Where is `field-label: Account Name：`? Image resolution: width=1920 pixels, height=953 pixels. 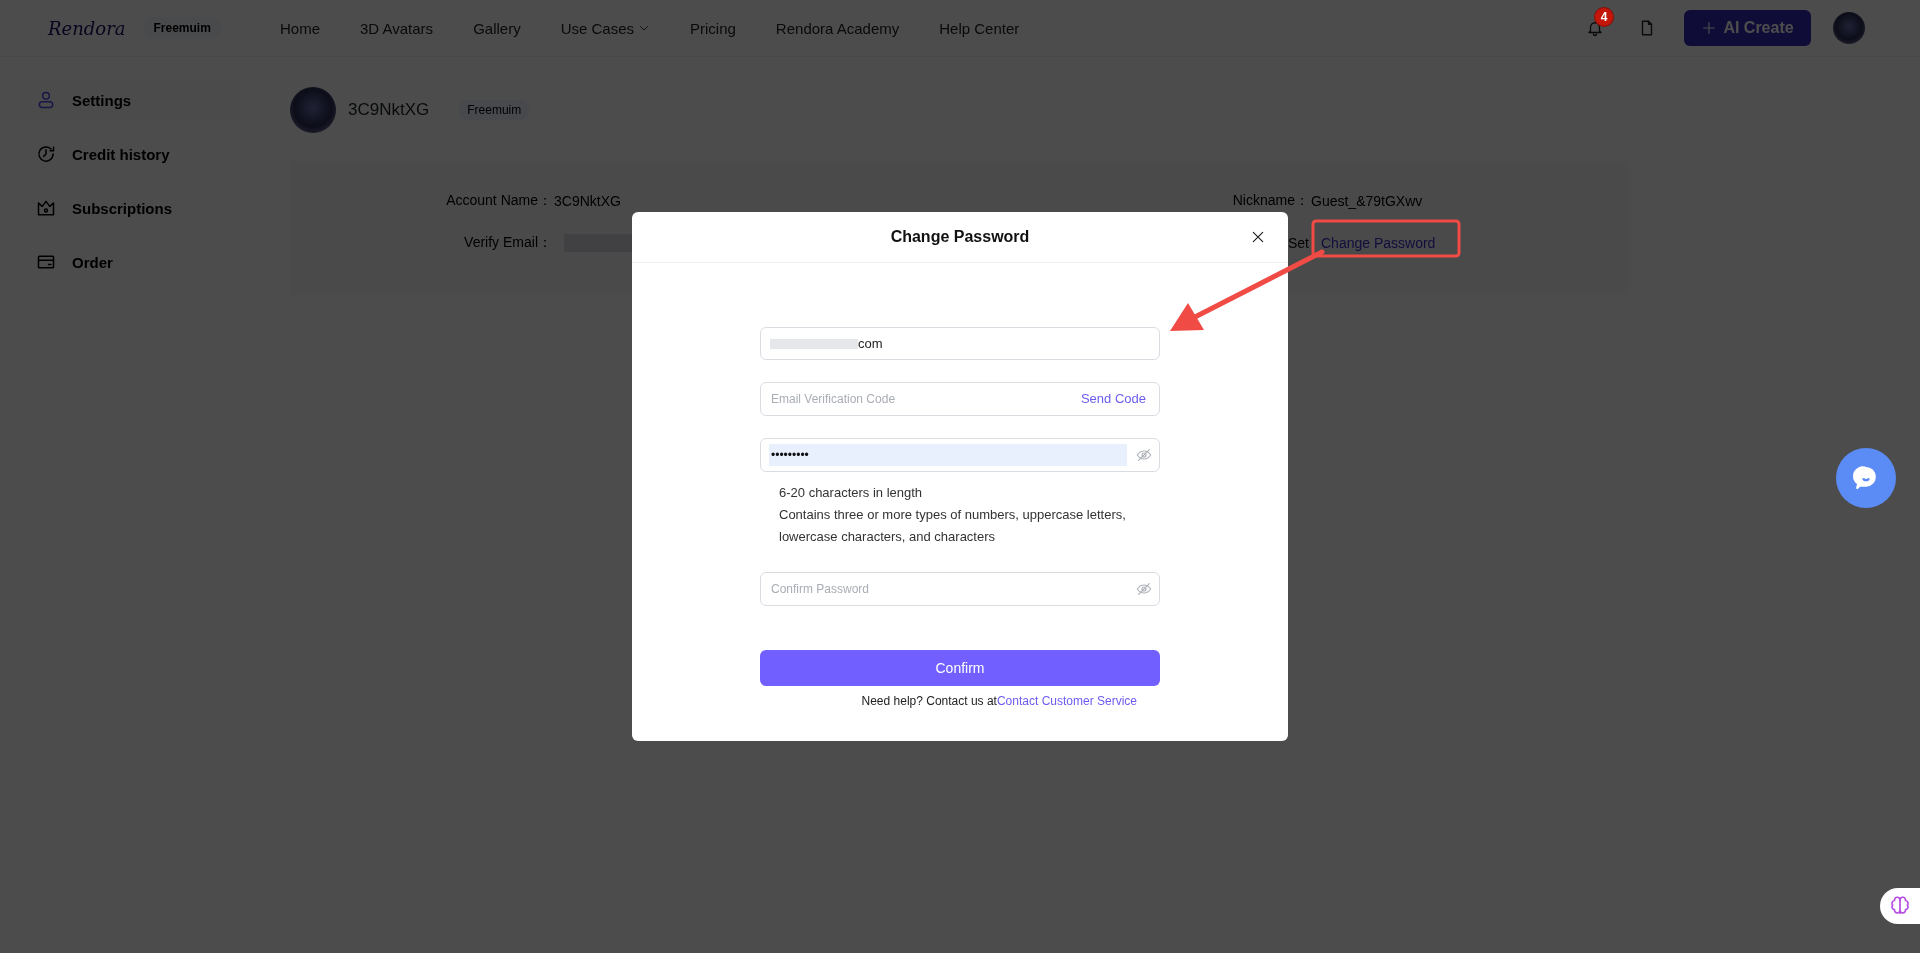
field-label: Account Name： is located at coordinates (499, 200).